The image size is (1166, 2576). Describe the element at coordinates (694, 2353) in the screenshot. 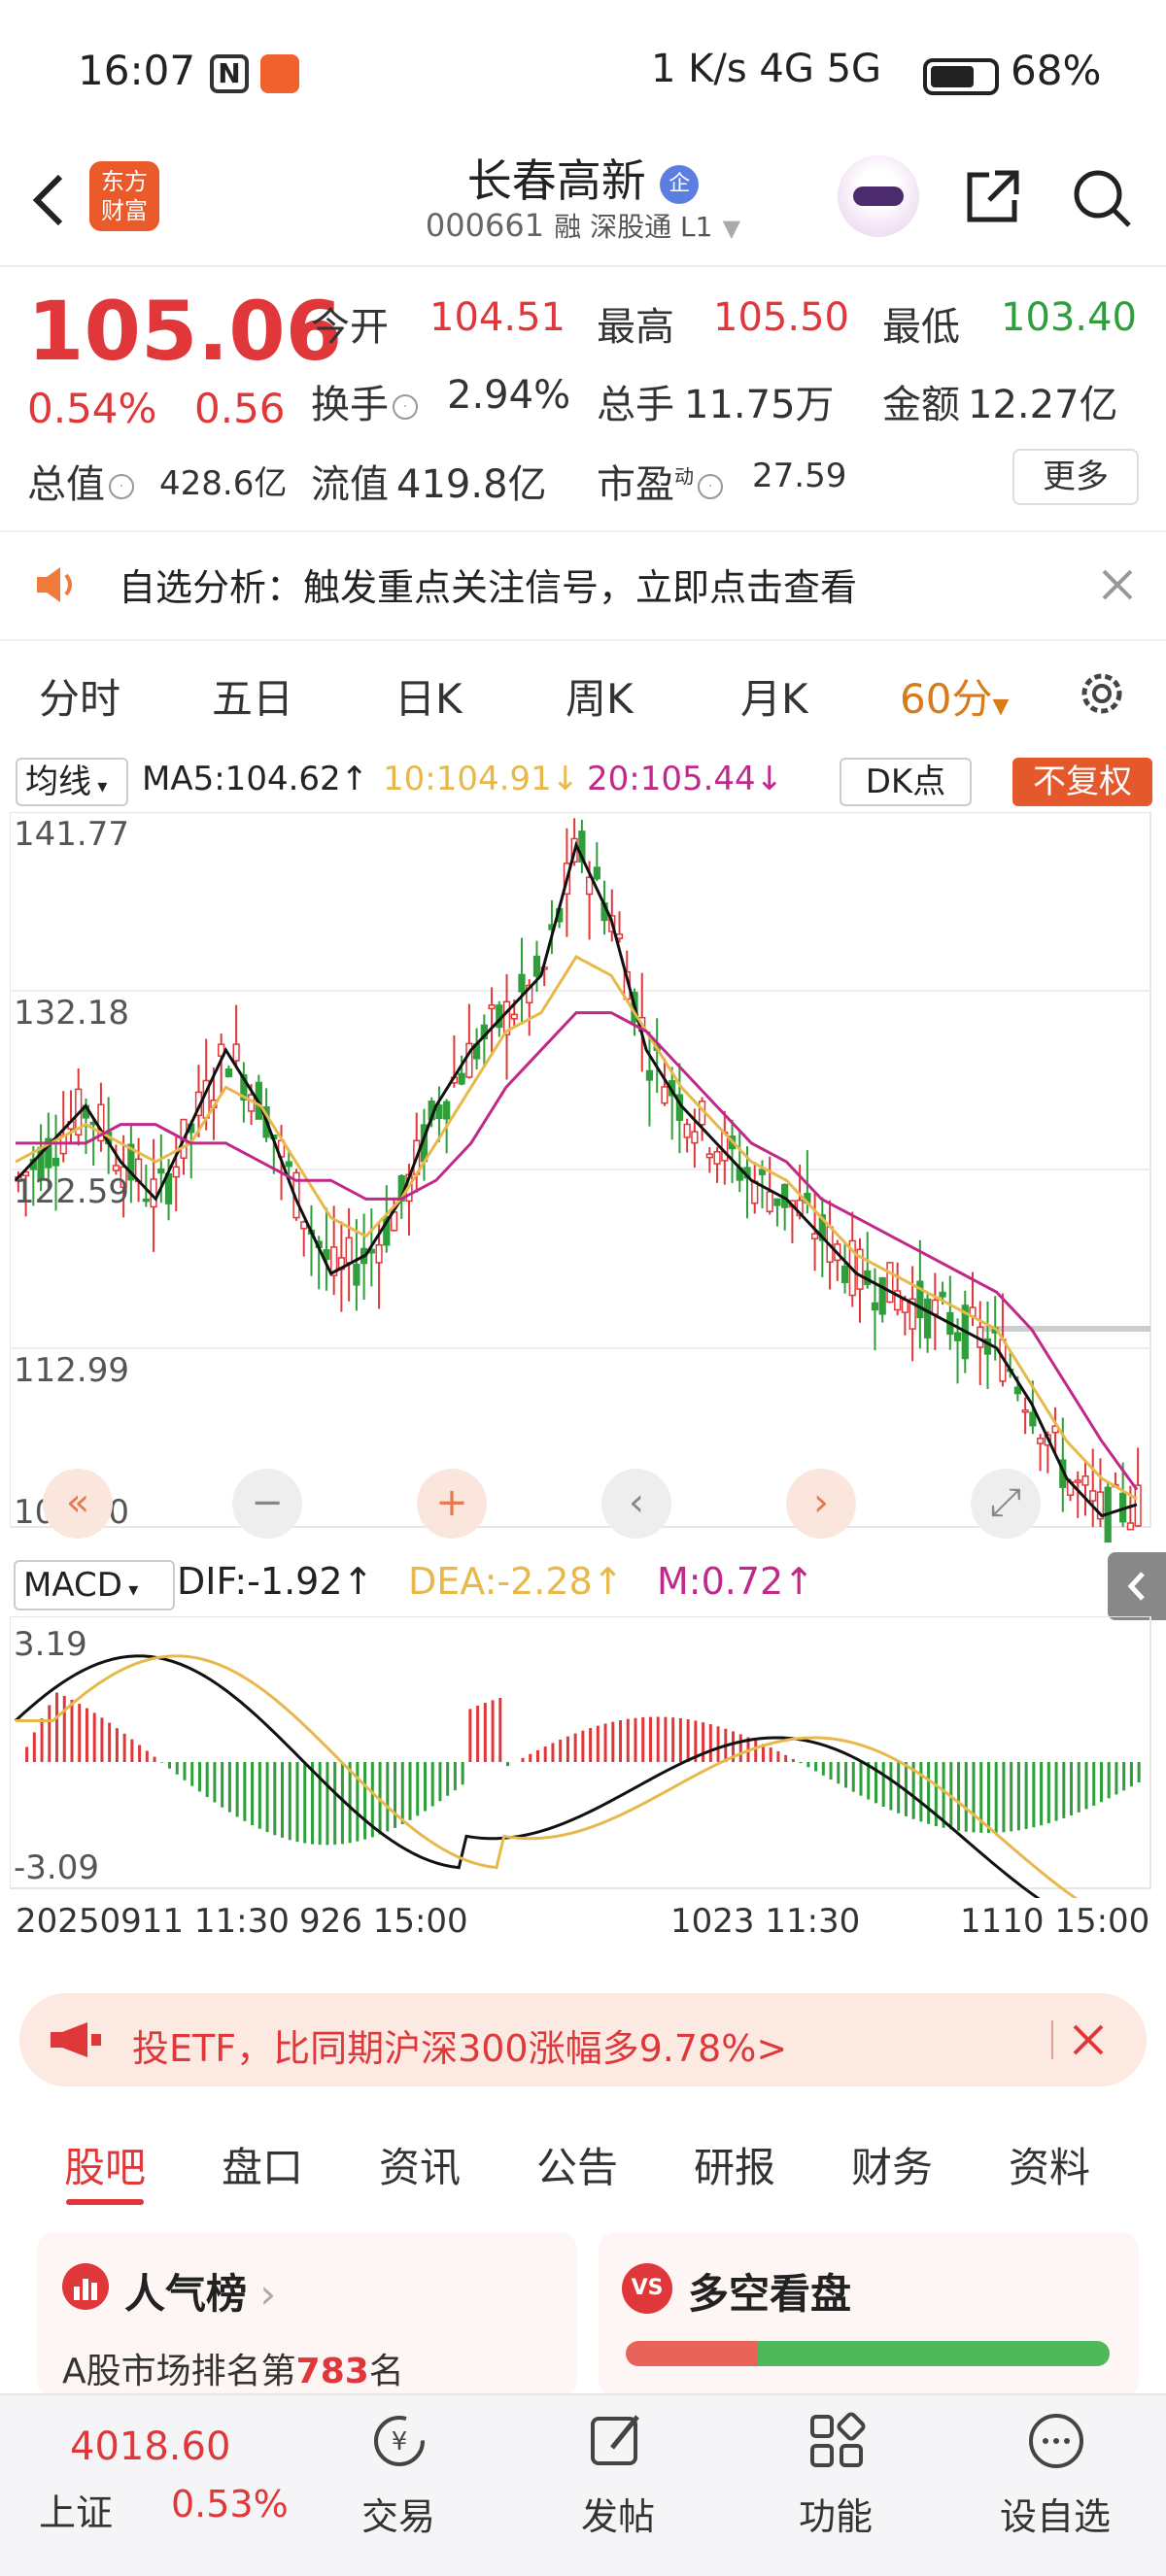

I see `bull-bar` at that location.